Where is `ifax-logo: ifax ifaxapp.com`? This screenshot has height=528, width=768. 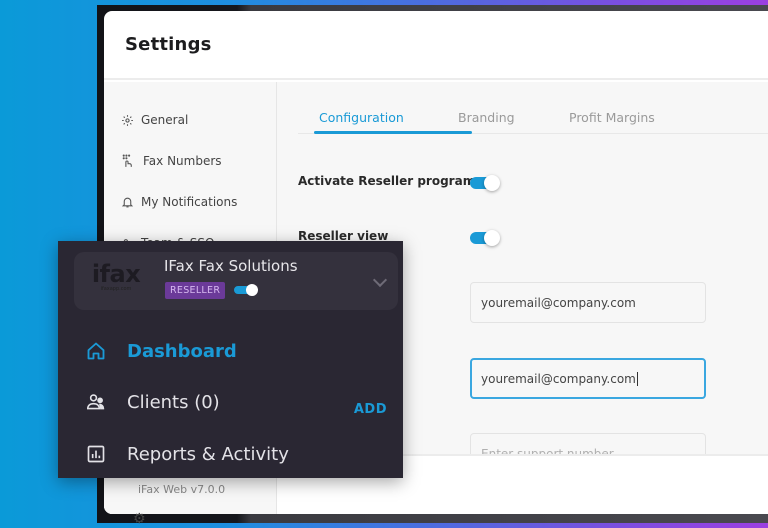
ifax-logo: ifax ifaxapp.com is located at coordinates (116, 277).